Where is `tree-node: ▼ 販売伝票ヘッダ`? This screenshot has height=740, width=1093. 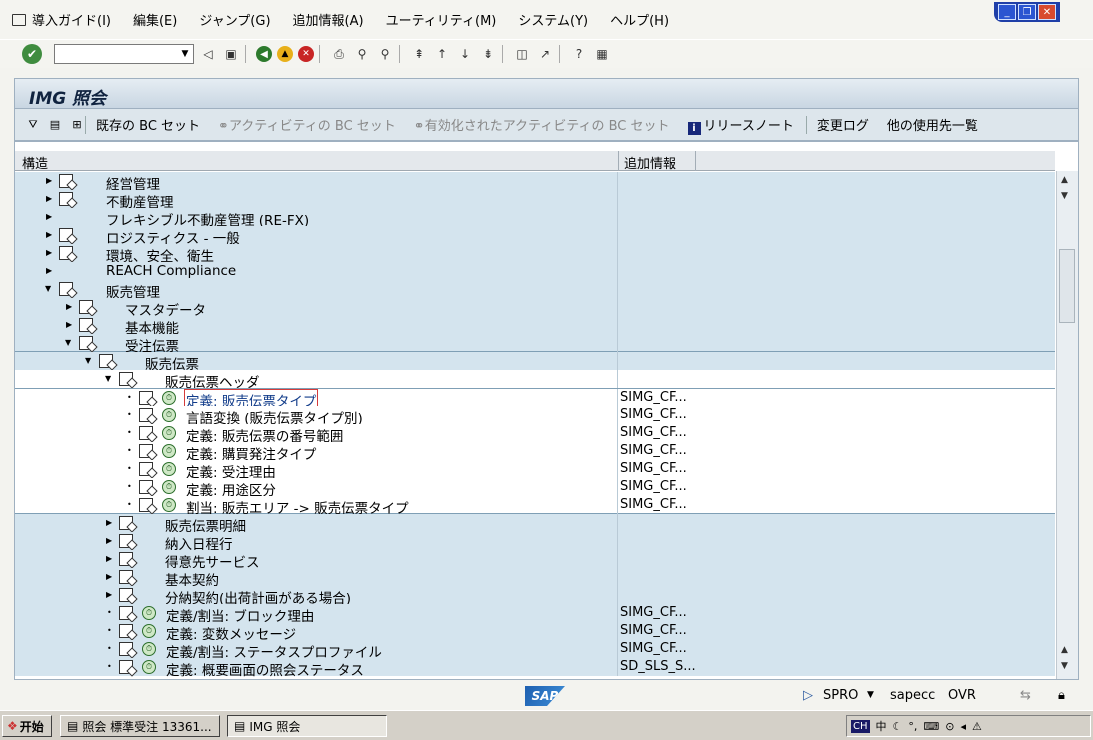 tree-node: ▼ 販売伝票ヘッダ is located at coordinates (535, 380).